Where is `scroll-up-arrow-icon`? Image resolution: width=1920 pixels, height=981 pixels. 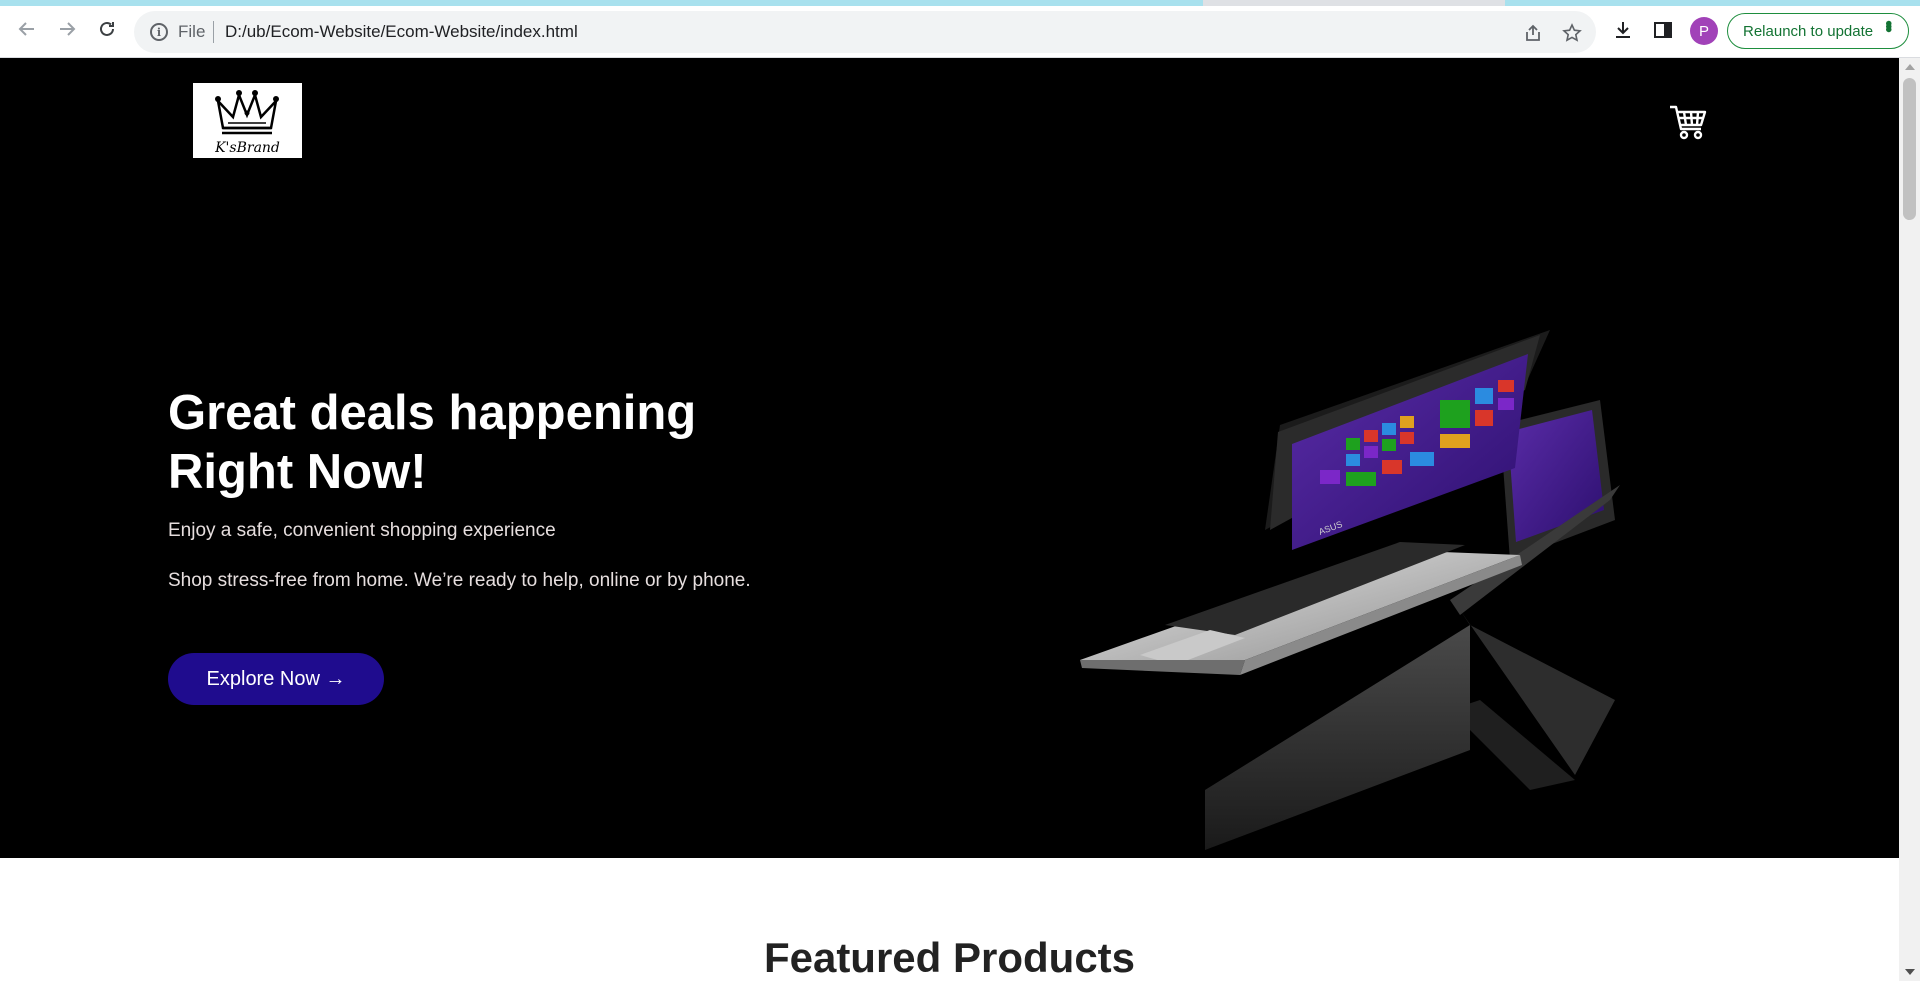
scroll-up-arrow-icon is located at coordinates (1910, 67).